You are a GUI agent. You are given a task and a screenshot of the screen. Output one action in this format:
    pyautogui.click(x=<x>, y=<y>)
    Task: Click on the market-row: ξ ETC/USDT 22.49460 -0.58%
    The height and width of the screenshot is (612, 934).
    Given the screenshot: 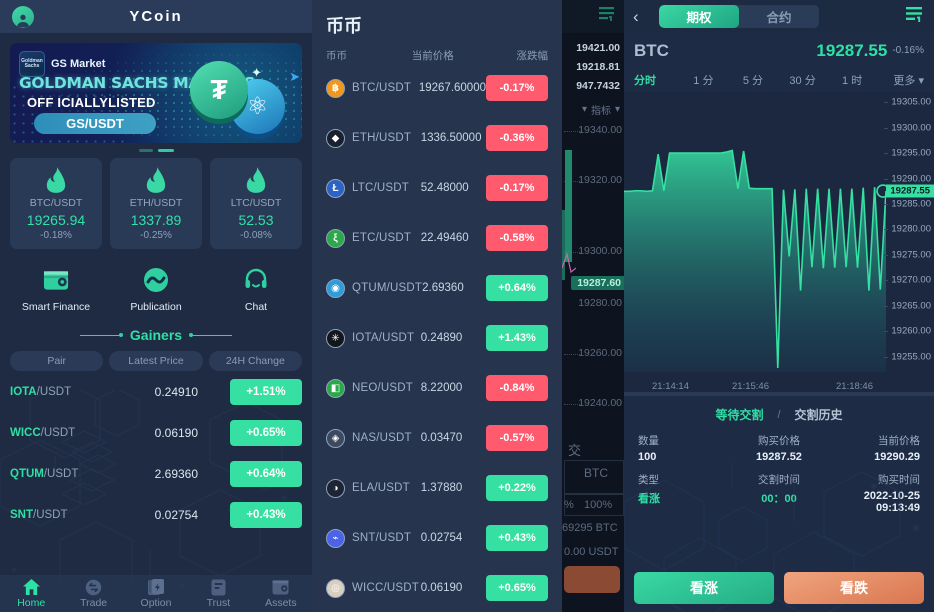 What is the action you would take?
    pyautogui.click(x=437, y=238)
    